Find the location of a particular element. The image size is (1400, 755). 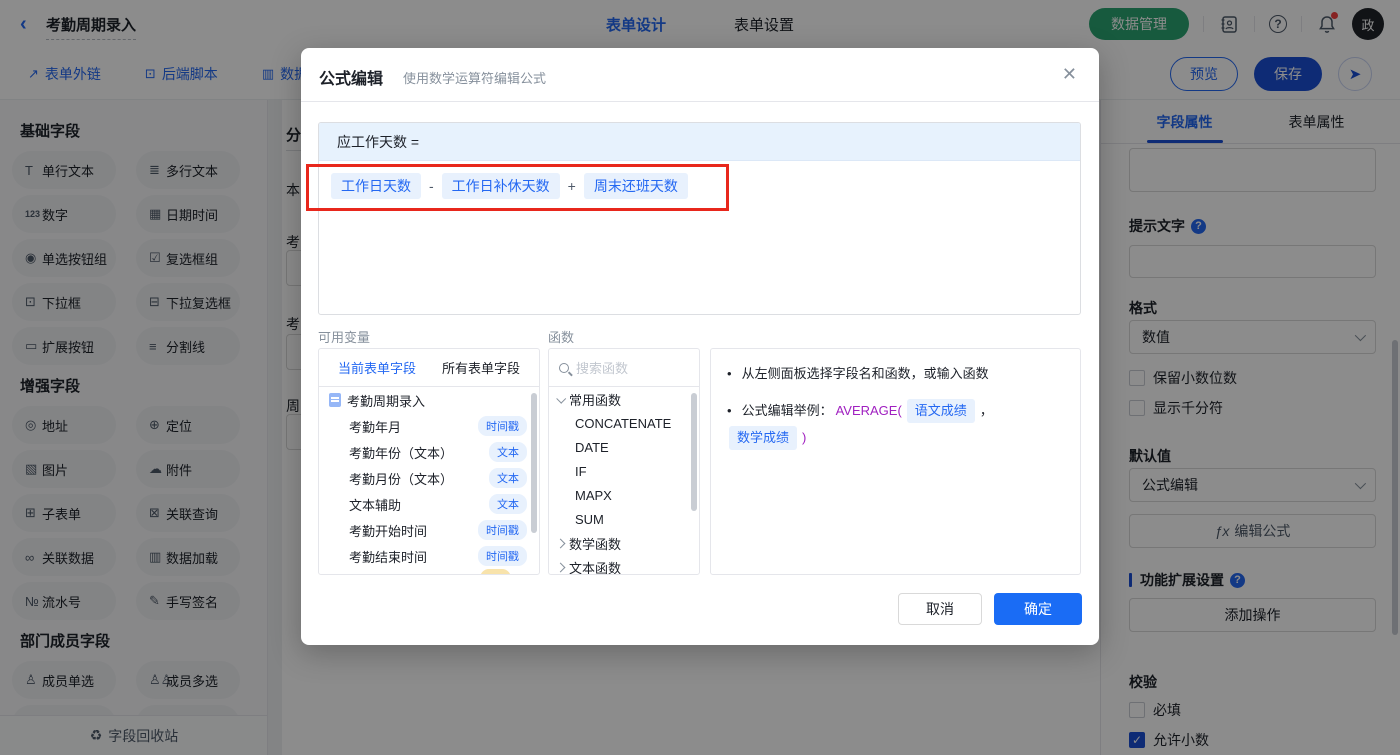

formula-operator: - is located at coordinates (431, 186).